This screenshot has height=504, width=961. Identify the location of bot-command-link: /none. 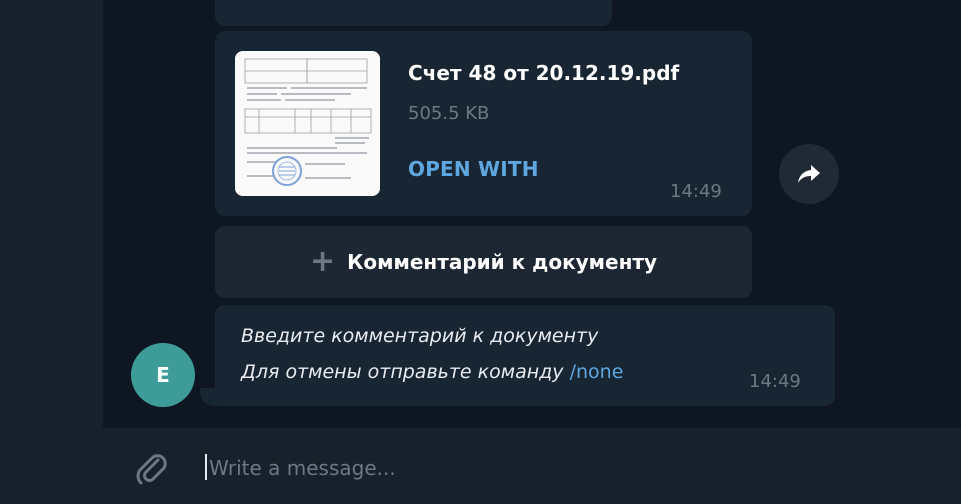
(597, 372).